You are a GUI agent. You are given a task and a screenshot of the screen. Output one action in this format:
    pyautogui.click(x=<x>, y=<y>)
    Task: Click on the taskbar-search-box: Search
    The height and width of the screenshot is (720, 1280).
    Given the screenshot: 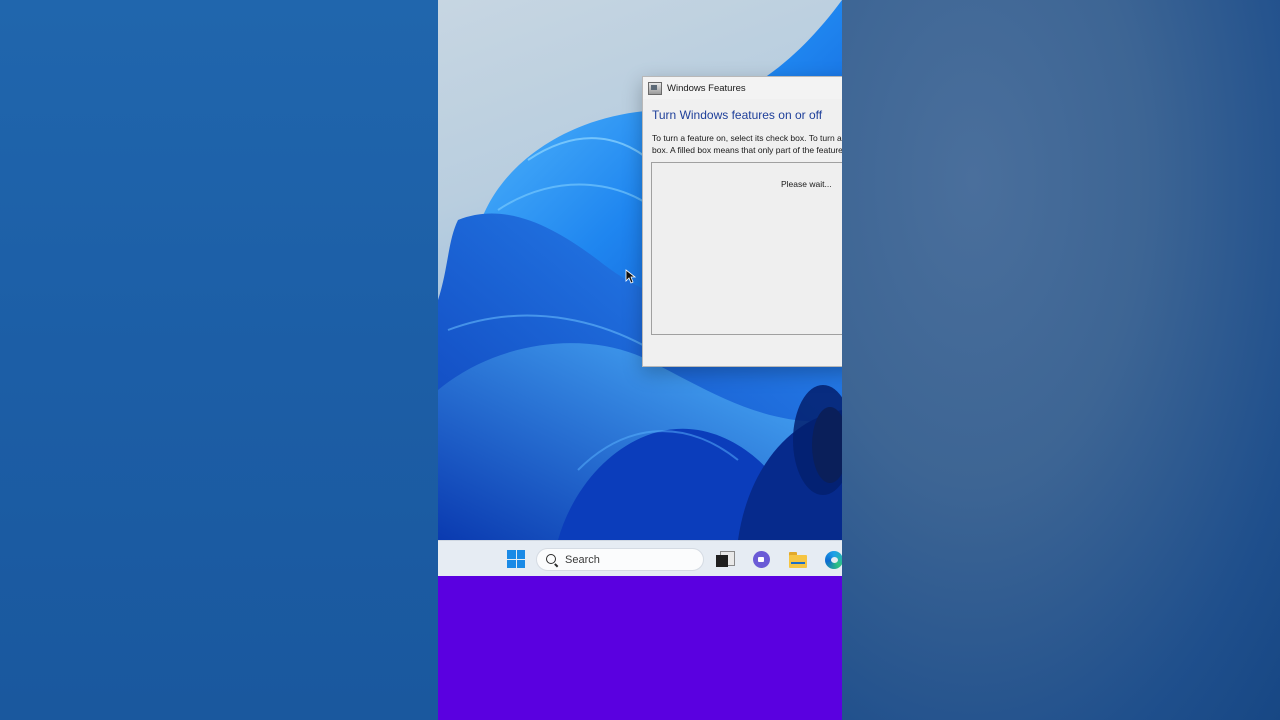 What is the action you would take?
    pyautogui.click(x=620, y=559)
    